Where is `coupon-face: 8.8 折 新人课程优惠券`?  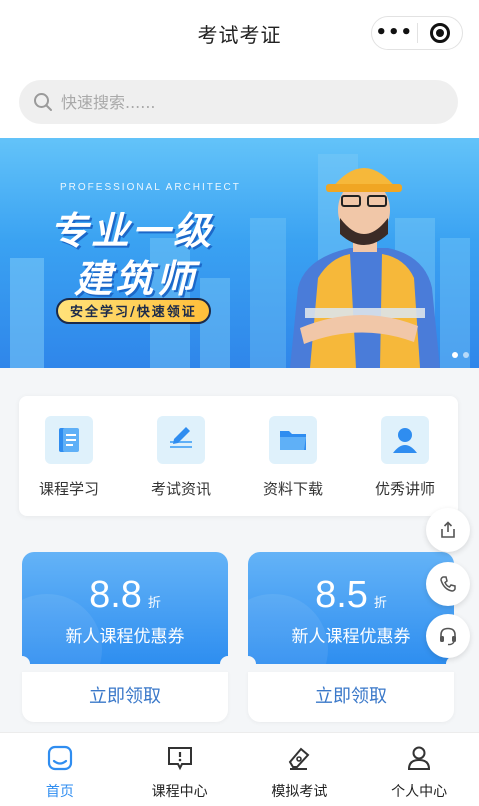
coupon-face: 8.8 折 新人课程优惠券 is located at coordinates (125, 608).